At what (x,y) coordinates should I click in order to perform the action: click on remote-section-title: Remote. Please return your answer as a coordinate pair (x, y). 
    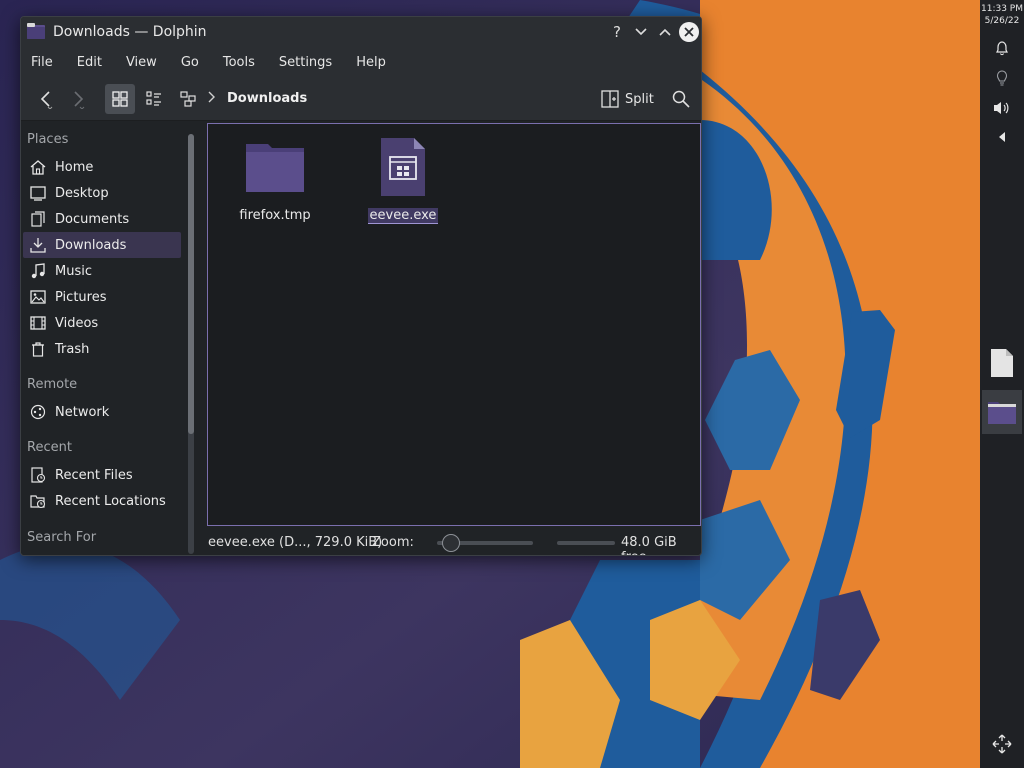
    Looking at the image, I should click on (52, 384).